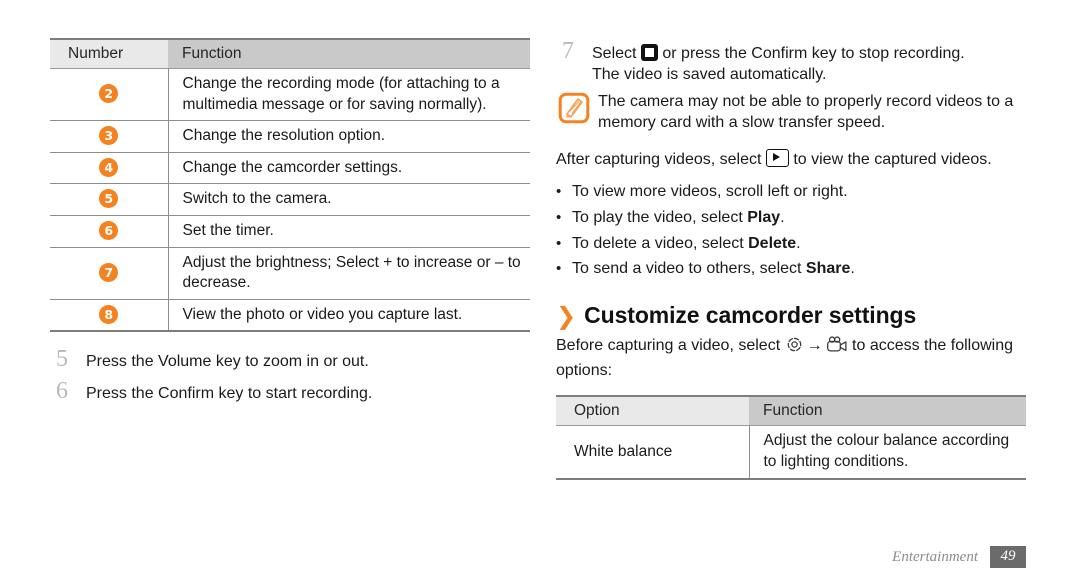 This screenshot has height=586, width=1080. I want to click on section-heading: ❯ Customize camcorder settings, so click(791, 315).